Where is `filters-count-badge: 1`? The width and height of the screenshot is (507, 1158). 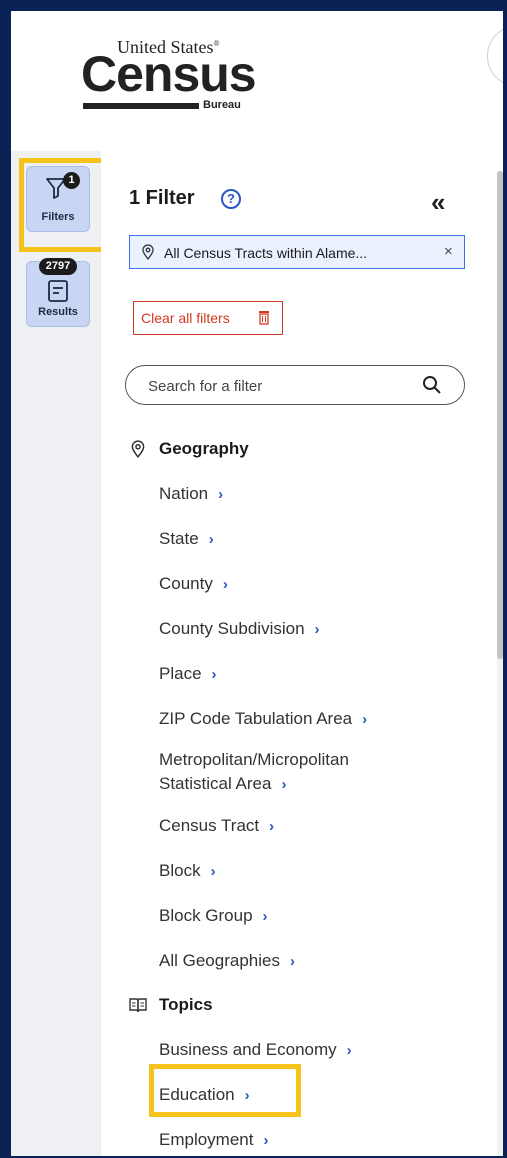
filters-count-badge: 1 is located at coordinates (71, 180).